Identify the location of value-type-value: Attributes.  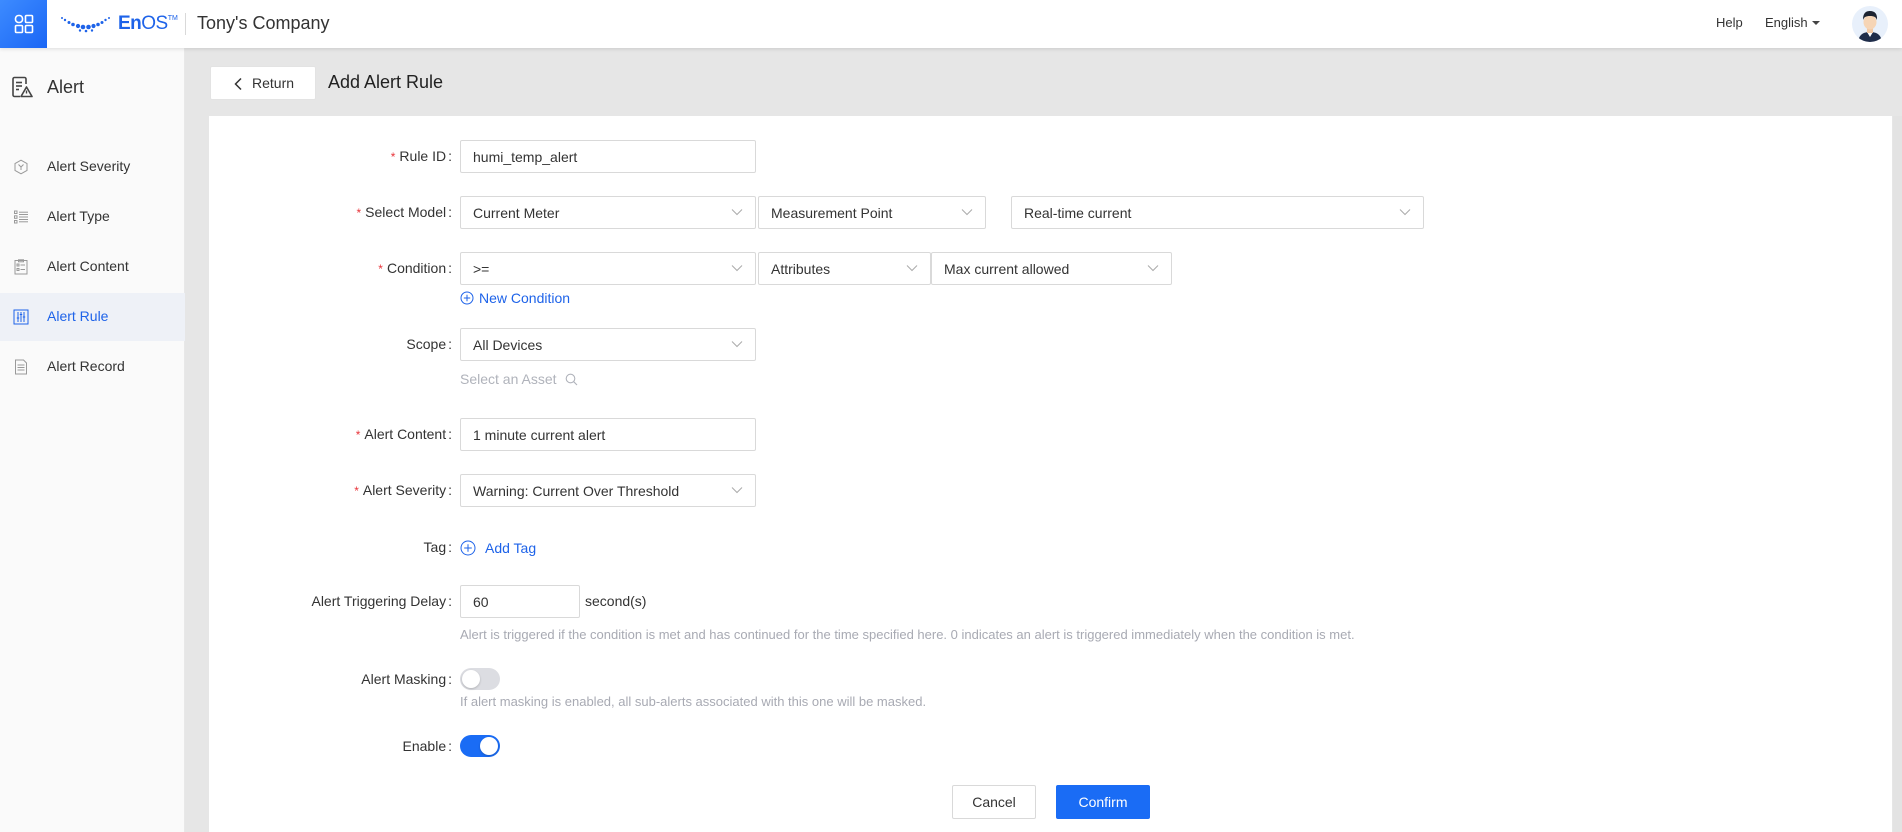
(801, 268).